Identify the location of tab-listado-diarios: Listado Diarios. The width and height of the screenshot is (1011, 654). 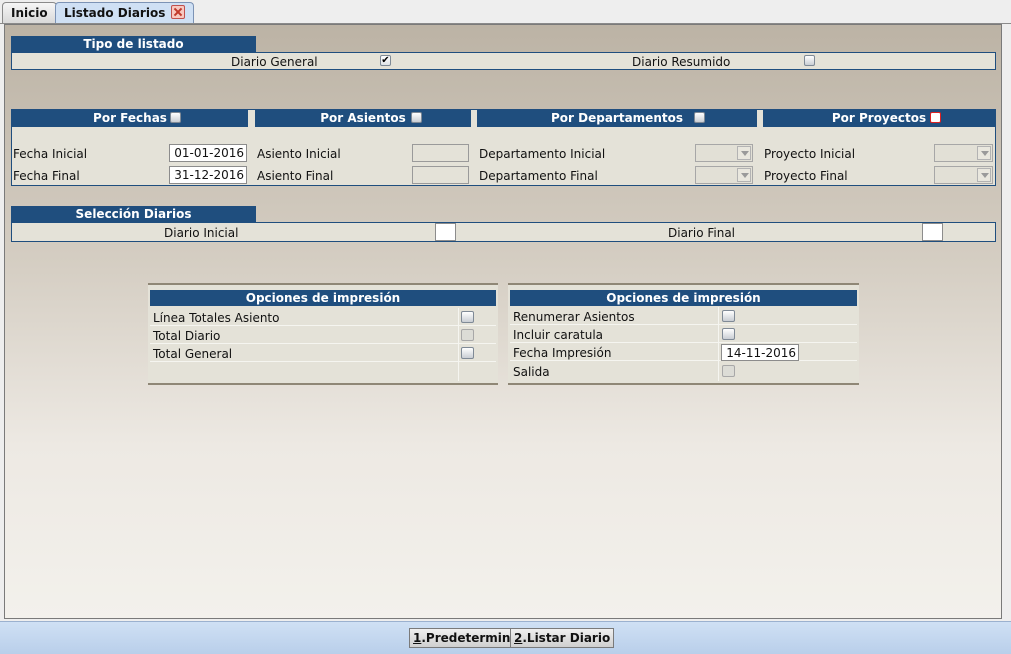
(125, 13).